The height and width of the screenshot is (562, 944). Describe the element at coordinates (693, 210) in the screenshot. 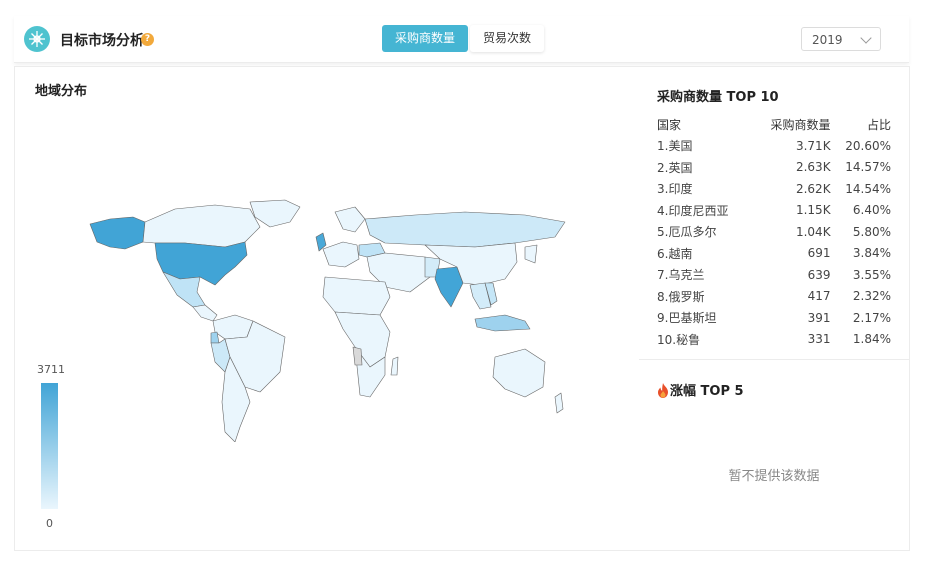

I see `row-country: 4.印度尼西亚` at that location.